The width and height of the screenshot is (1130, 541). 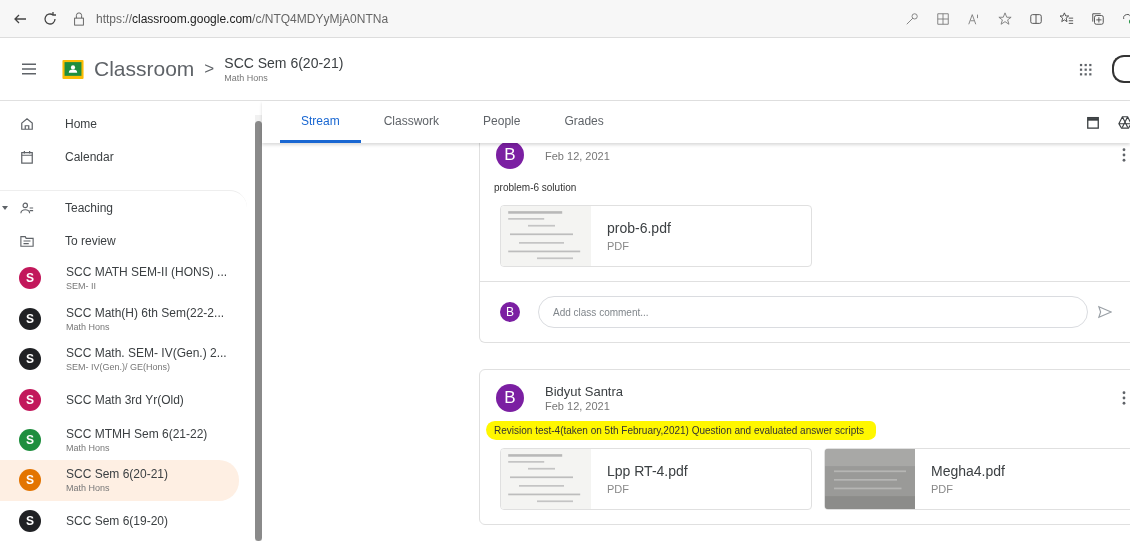 What do you see at coordinates (119, 440) in the screenshot?
I see `class-item: S SCC MTMH Sem 6(21-22) Math Hons` at bounding box center [119, 440].